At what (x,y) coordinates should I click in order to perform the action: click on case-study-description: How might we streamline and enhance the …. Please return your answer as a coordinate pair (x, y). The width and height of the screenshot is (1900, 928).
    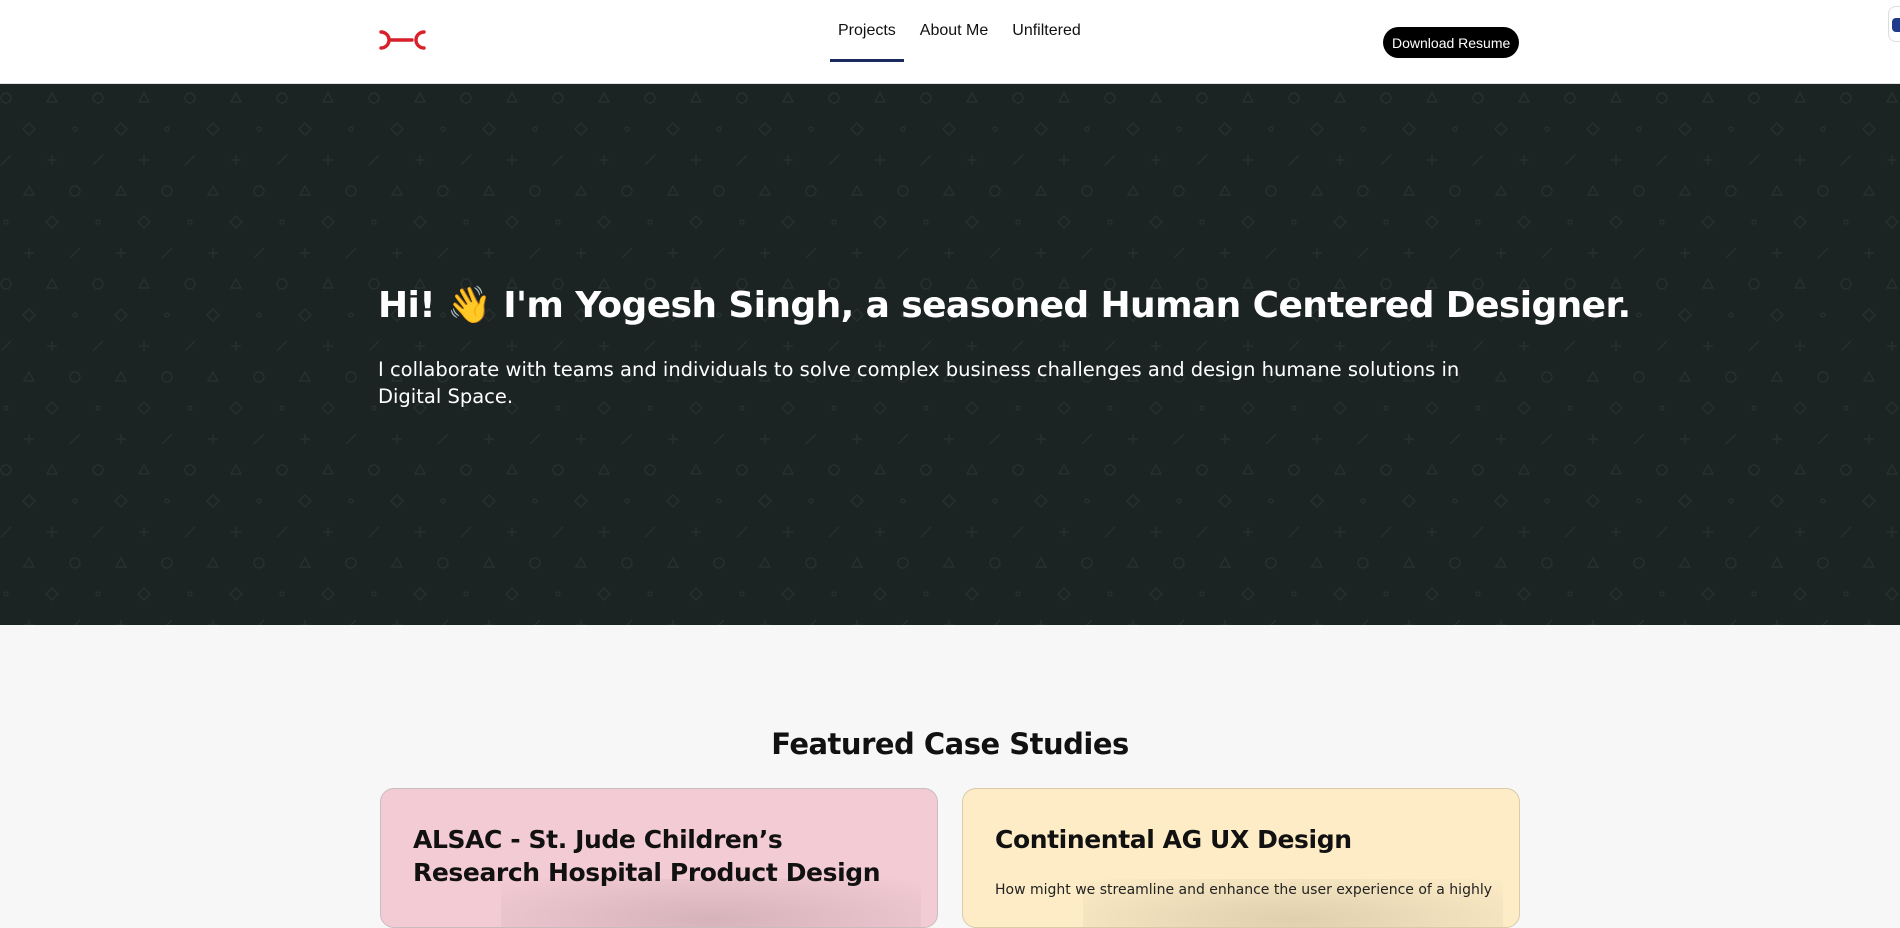
    Looking at the image, I should click on (1243, 890).